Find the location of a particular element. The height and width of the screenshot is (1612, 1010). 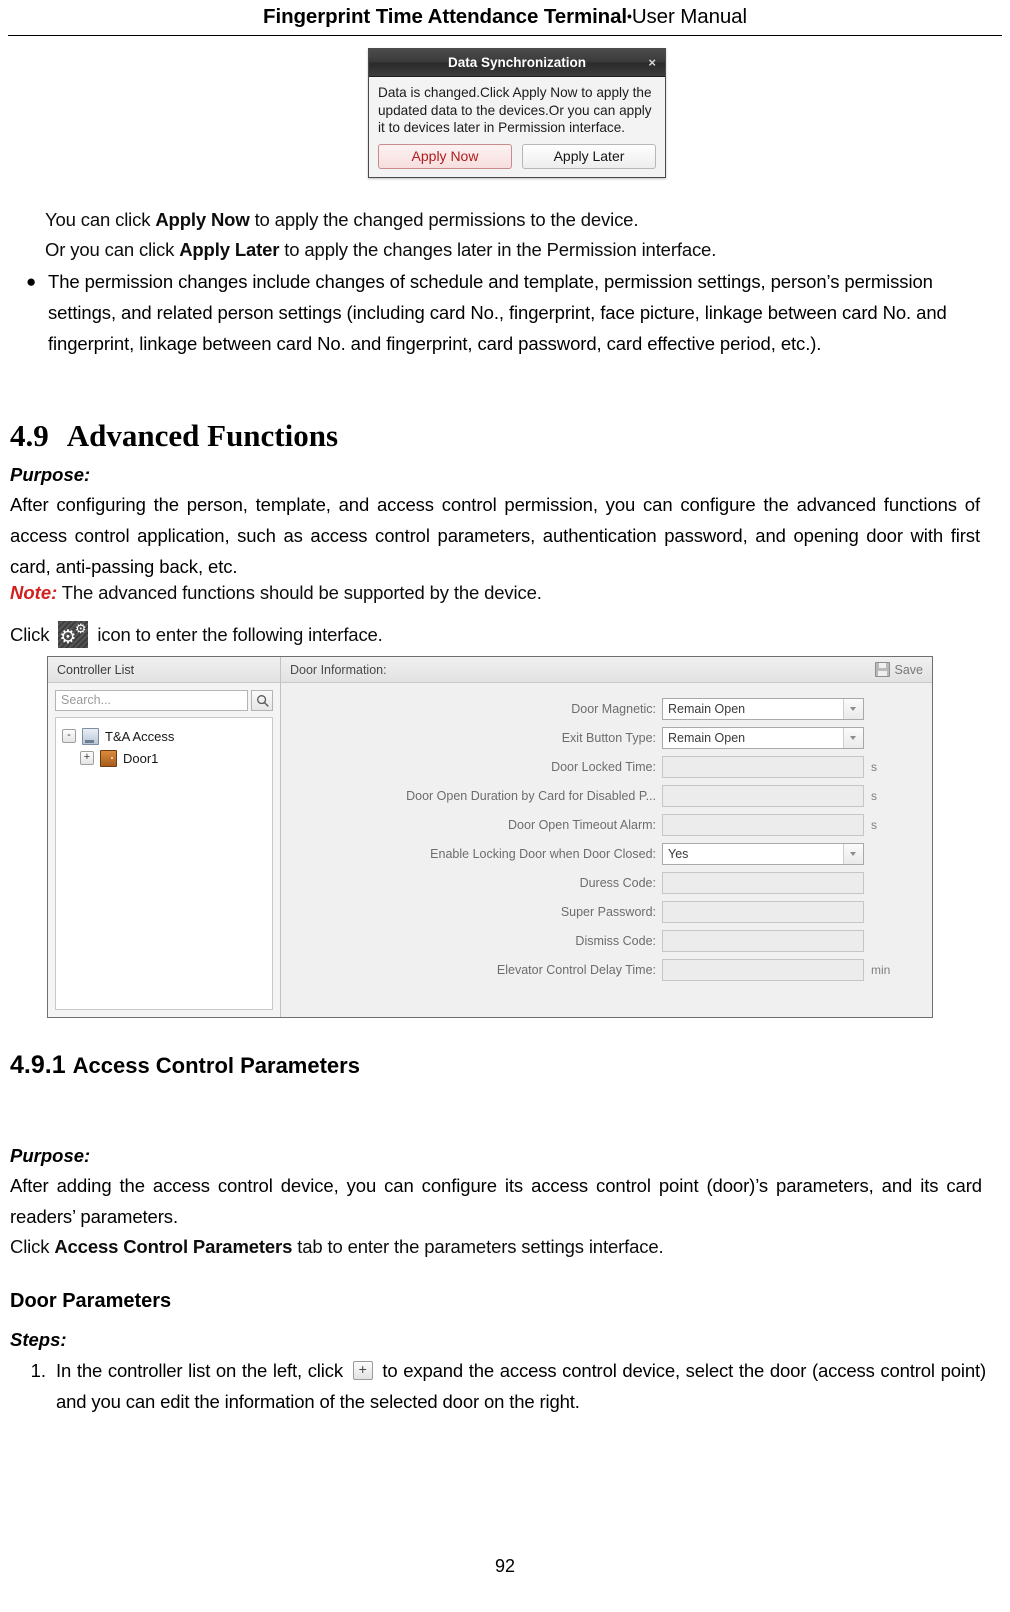

dialog-titlebar: Data Synchronization × is located at coordinates (517, 63).